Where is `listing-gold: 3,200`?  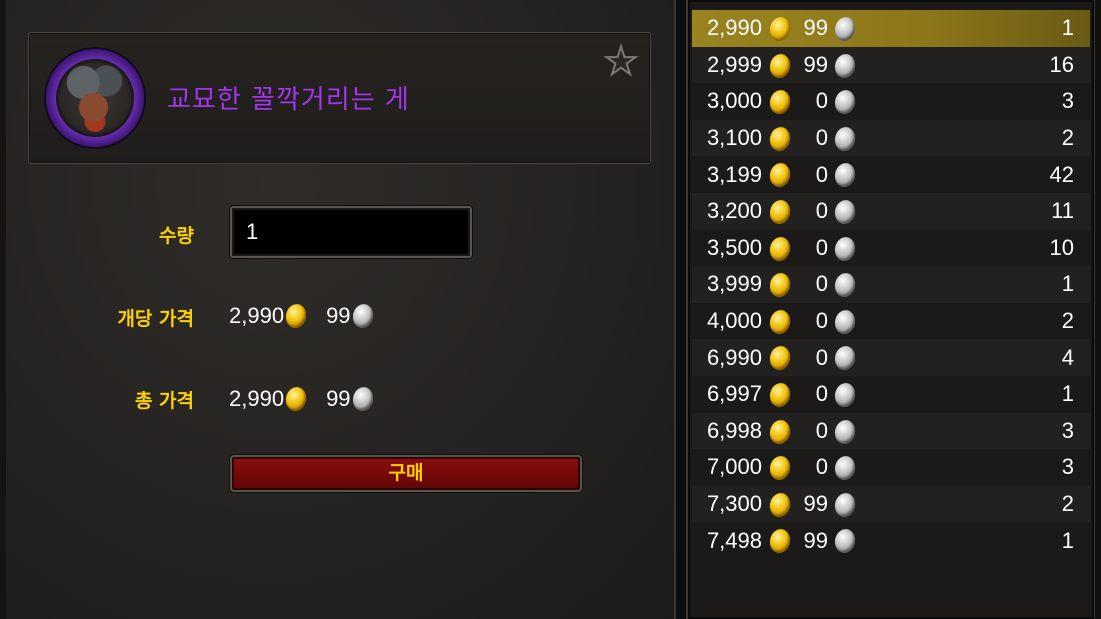
listing-gold: 3,200 is located at coordinates (734, 211).